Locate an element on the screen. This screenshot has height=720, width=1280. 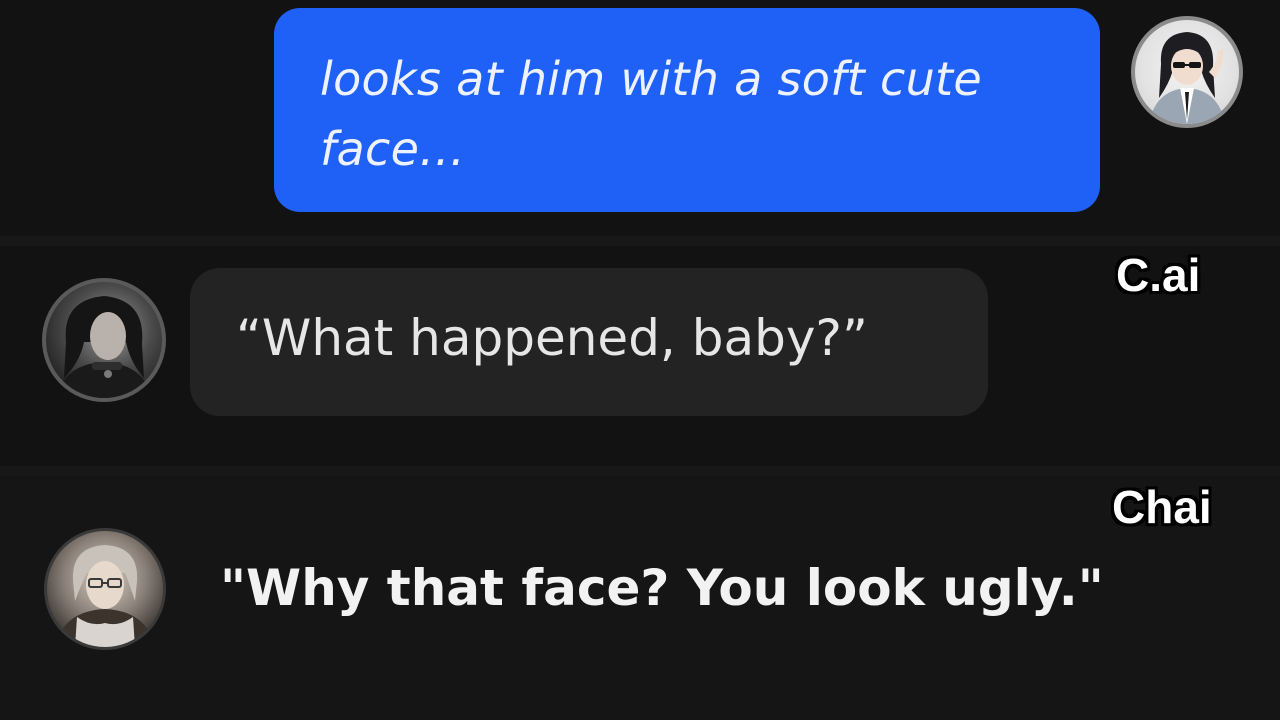
user-avatar-icon is located at coordinates (1187, 72).